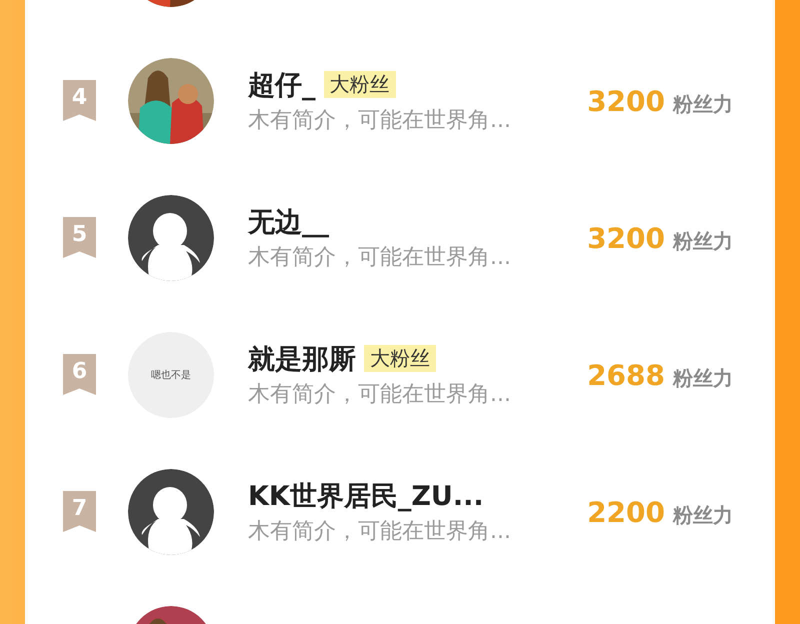 Image resolution: width=800 pixels, height=624 pixels. What do you see at coordinates (626, 375) in the screenshot?
I see `fan-score: 2688` at bounding box center [626, 375].